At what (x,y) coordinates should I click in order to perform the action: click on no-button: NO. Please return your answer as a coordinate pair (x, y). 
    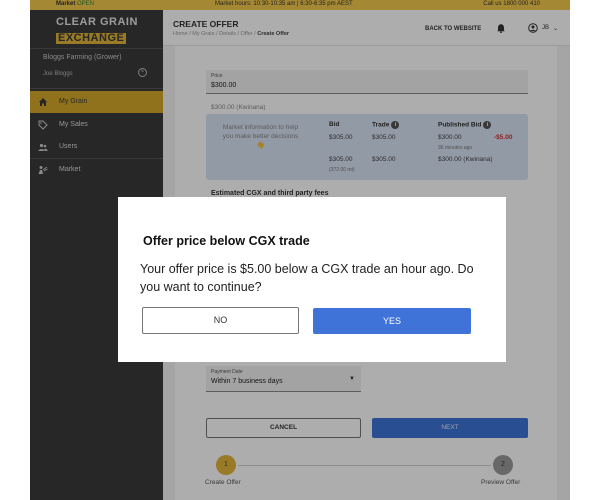
    Looking at the image, I should click on (220, 320).